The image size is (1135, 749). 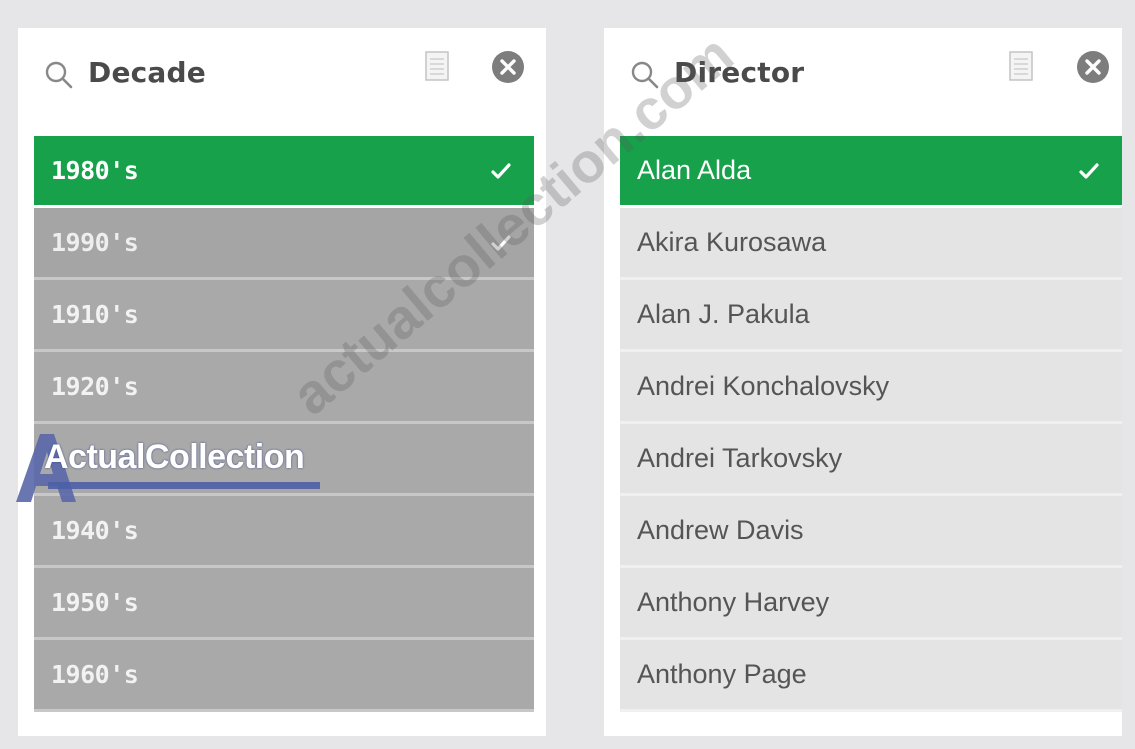 I want to click on director-list-item: Andrei Tarkovsky, so click(x=871, y=460).